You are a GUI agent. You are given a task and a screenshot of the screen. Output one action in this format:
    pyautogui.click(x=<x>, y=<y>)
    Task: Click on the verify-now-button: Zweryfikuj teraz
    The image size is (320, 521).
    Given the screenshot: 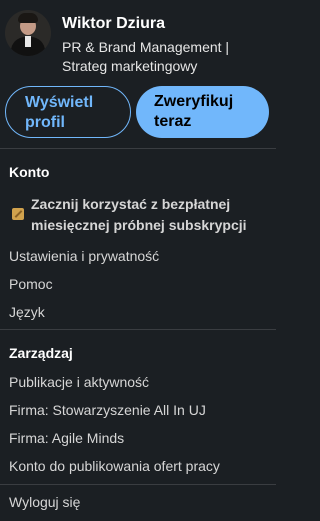 What is the action you would take?
    pyautogui.click(x=202, y=112)
    